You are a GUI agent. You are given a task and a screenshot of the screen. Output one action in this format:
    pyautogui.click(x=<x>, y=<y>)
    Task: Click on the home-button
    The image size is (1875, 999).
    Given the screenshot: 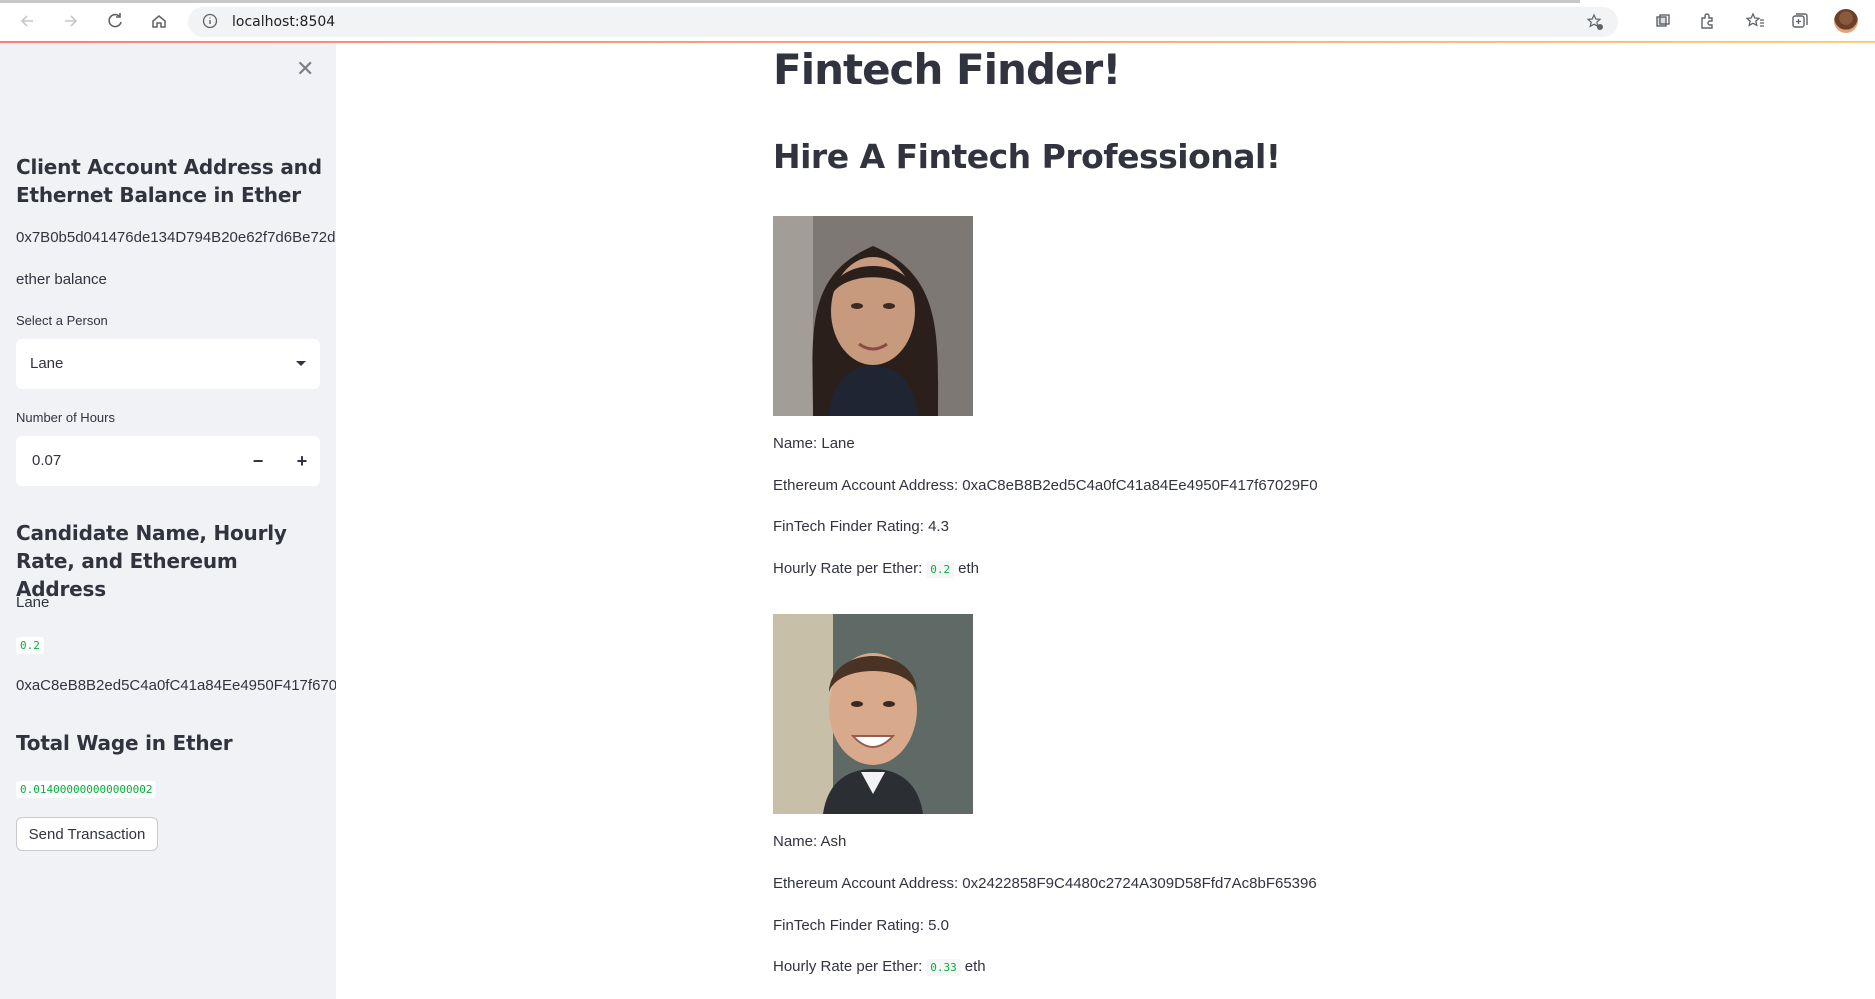 What is the action you would take?
    pyautogui.click(x=159, y=21)
    